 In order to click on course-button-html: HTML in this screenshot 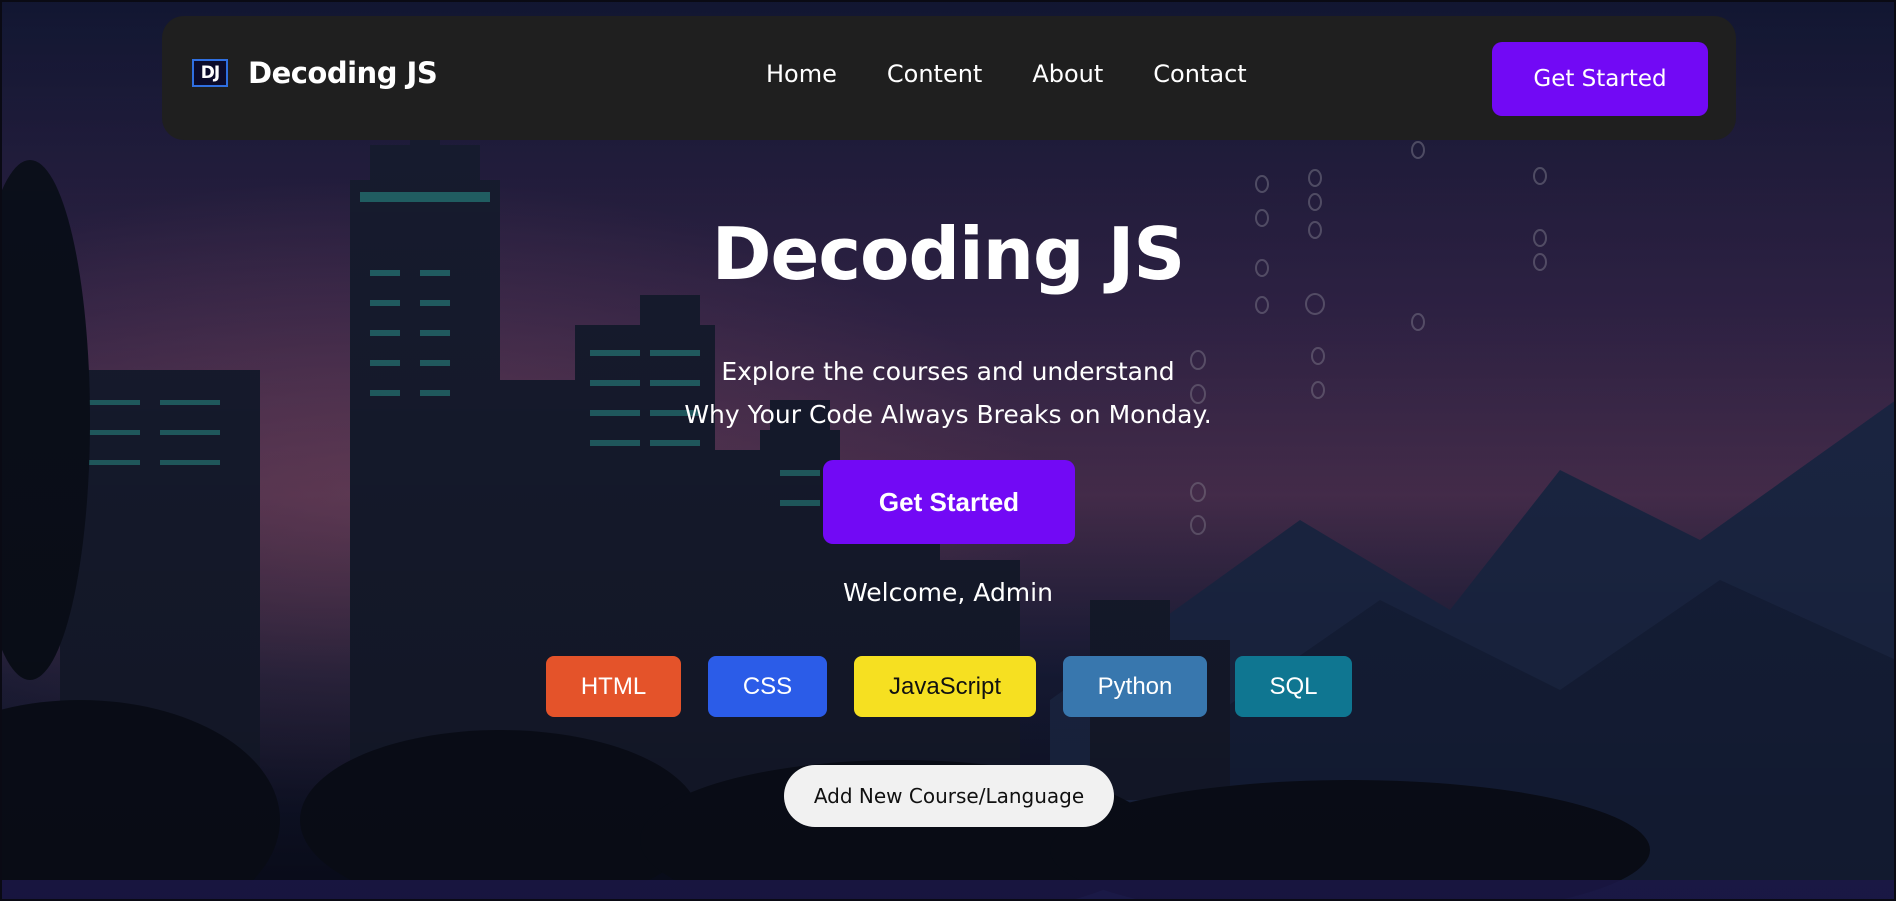, I will do `click(613, 686)`.